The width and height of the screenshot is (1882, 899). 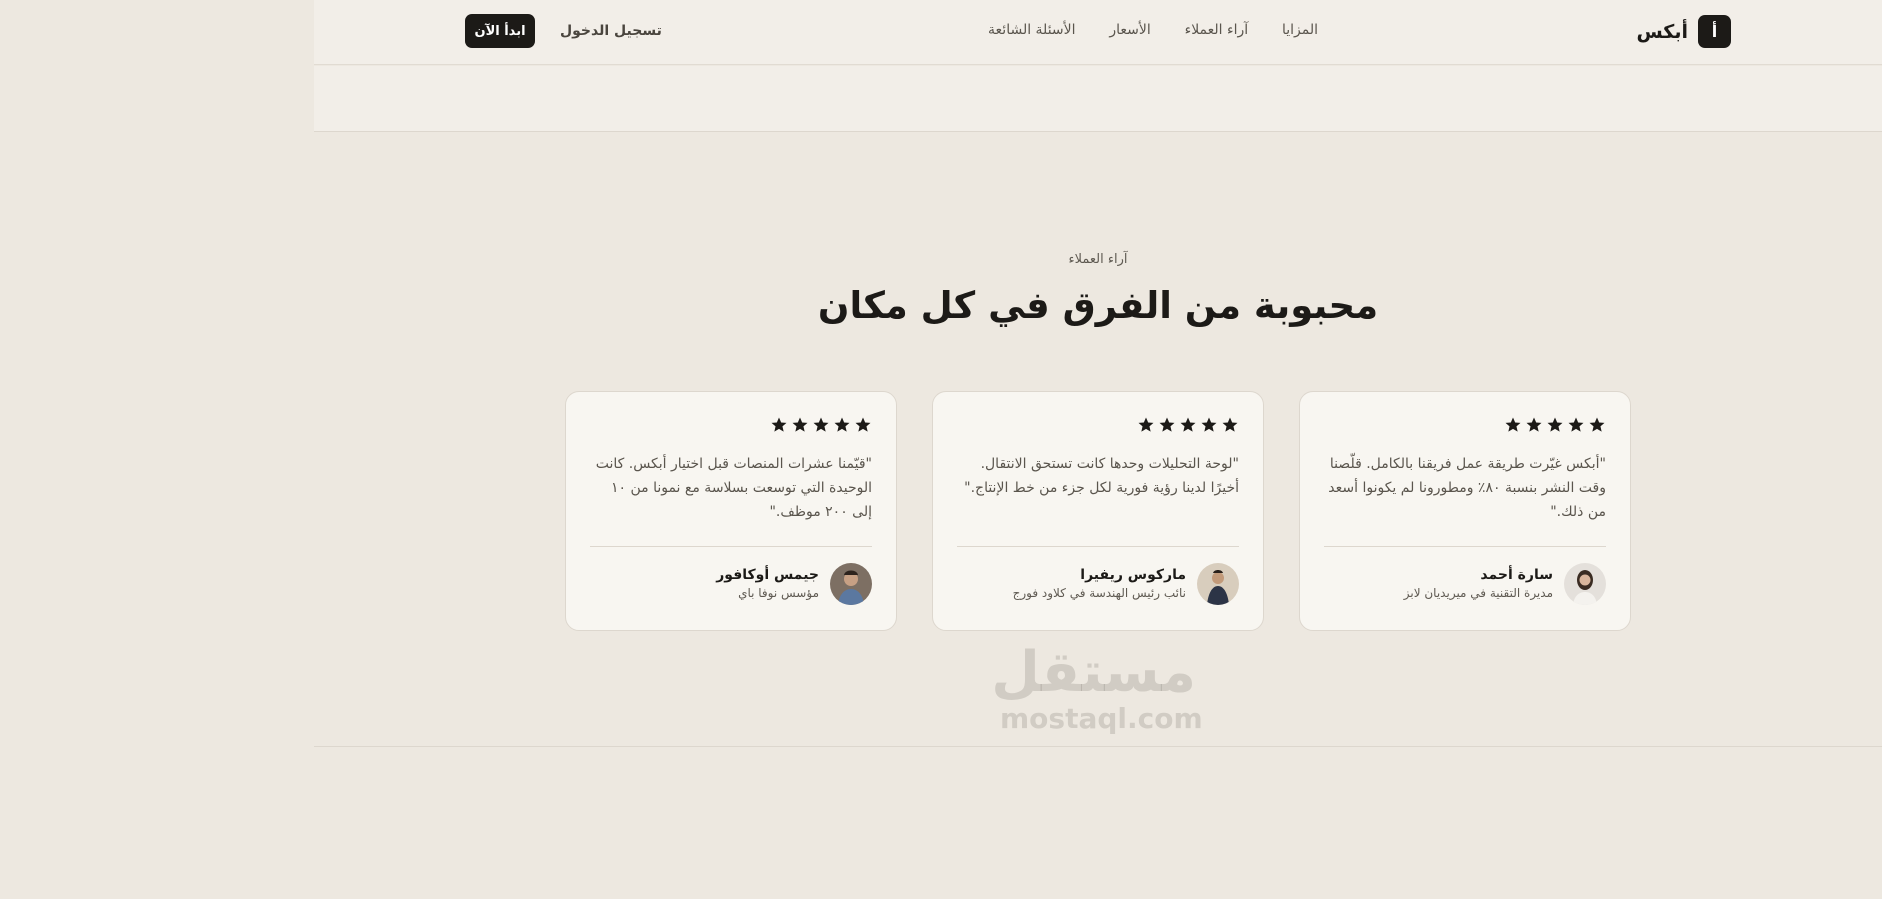 What do you see at coordinates (1098, 746) in the screenshot?
I see `section-bottom-border` at bounding box center [1098, 746].